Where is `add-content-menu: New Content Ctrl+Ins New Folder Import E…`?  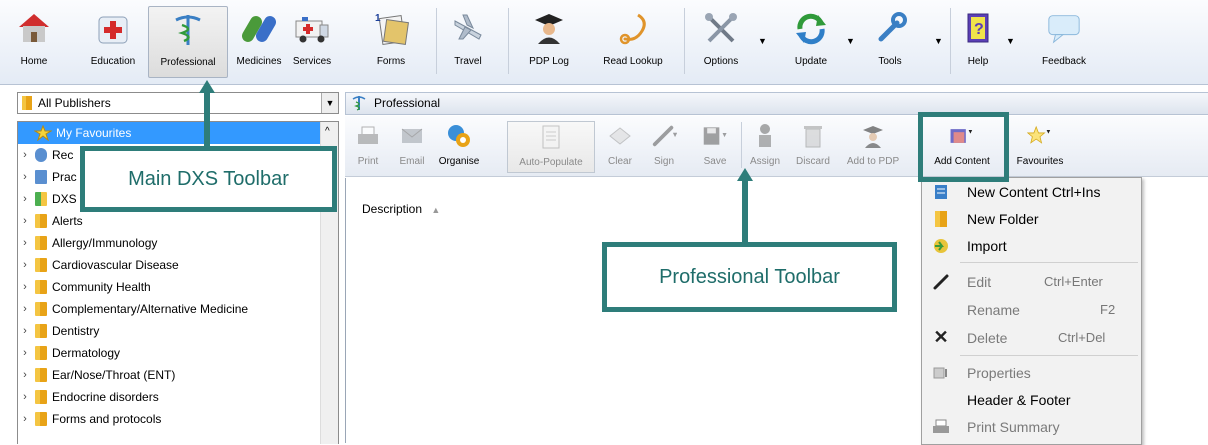 add-content-menu: New Content Ctrl+Ins New Folder Import E… is located at coordinates (1031, 311).